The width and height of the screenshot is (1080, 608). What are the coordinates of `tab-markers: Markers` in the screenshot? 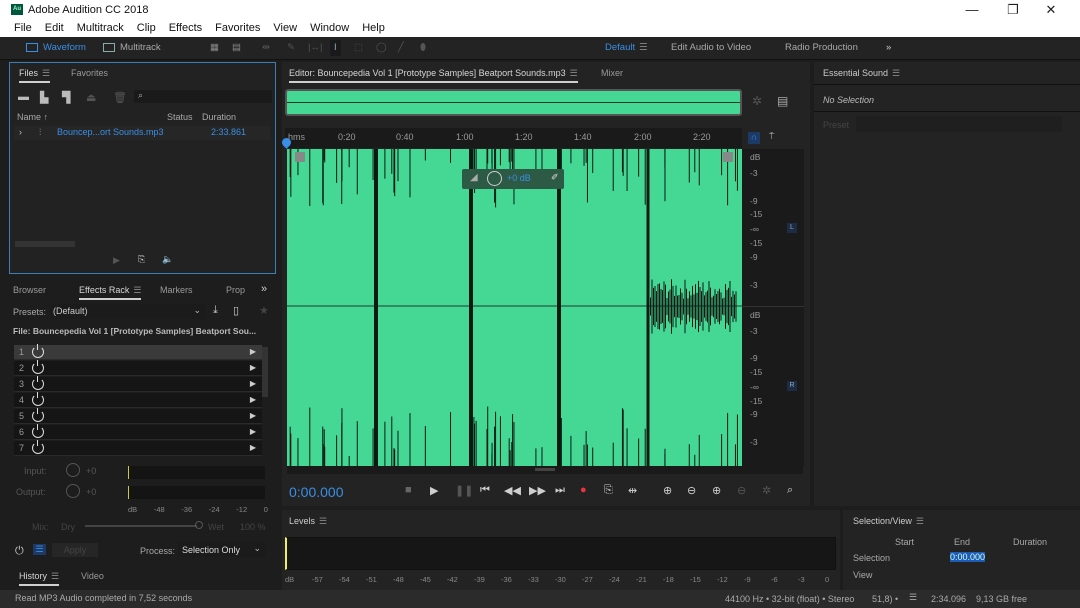 It's located at (176, 290).